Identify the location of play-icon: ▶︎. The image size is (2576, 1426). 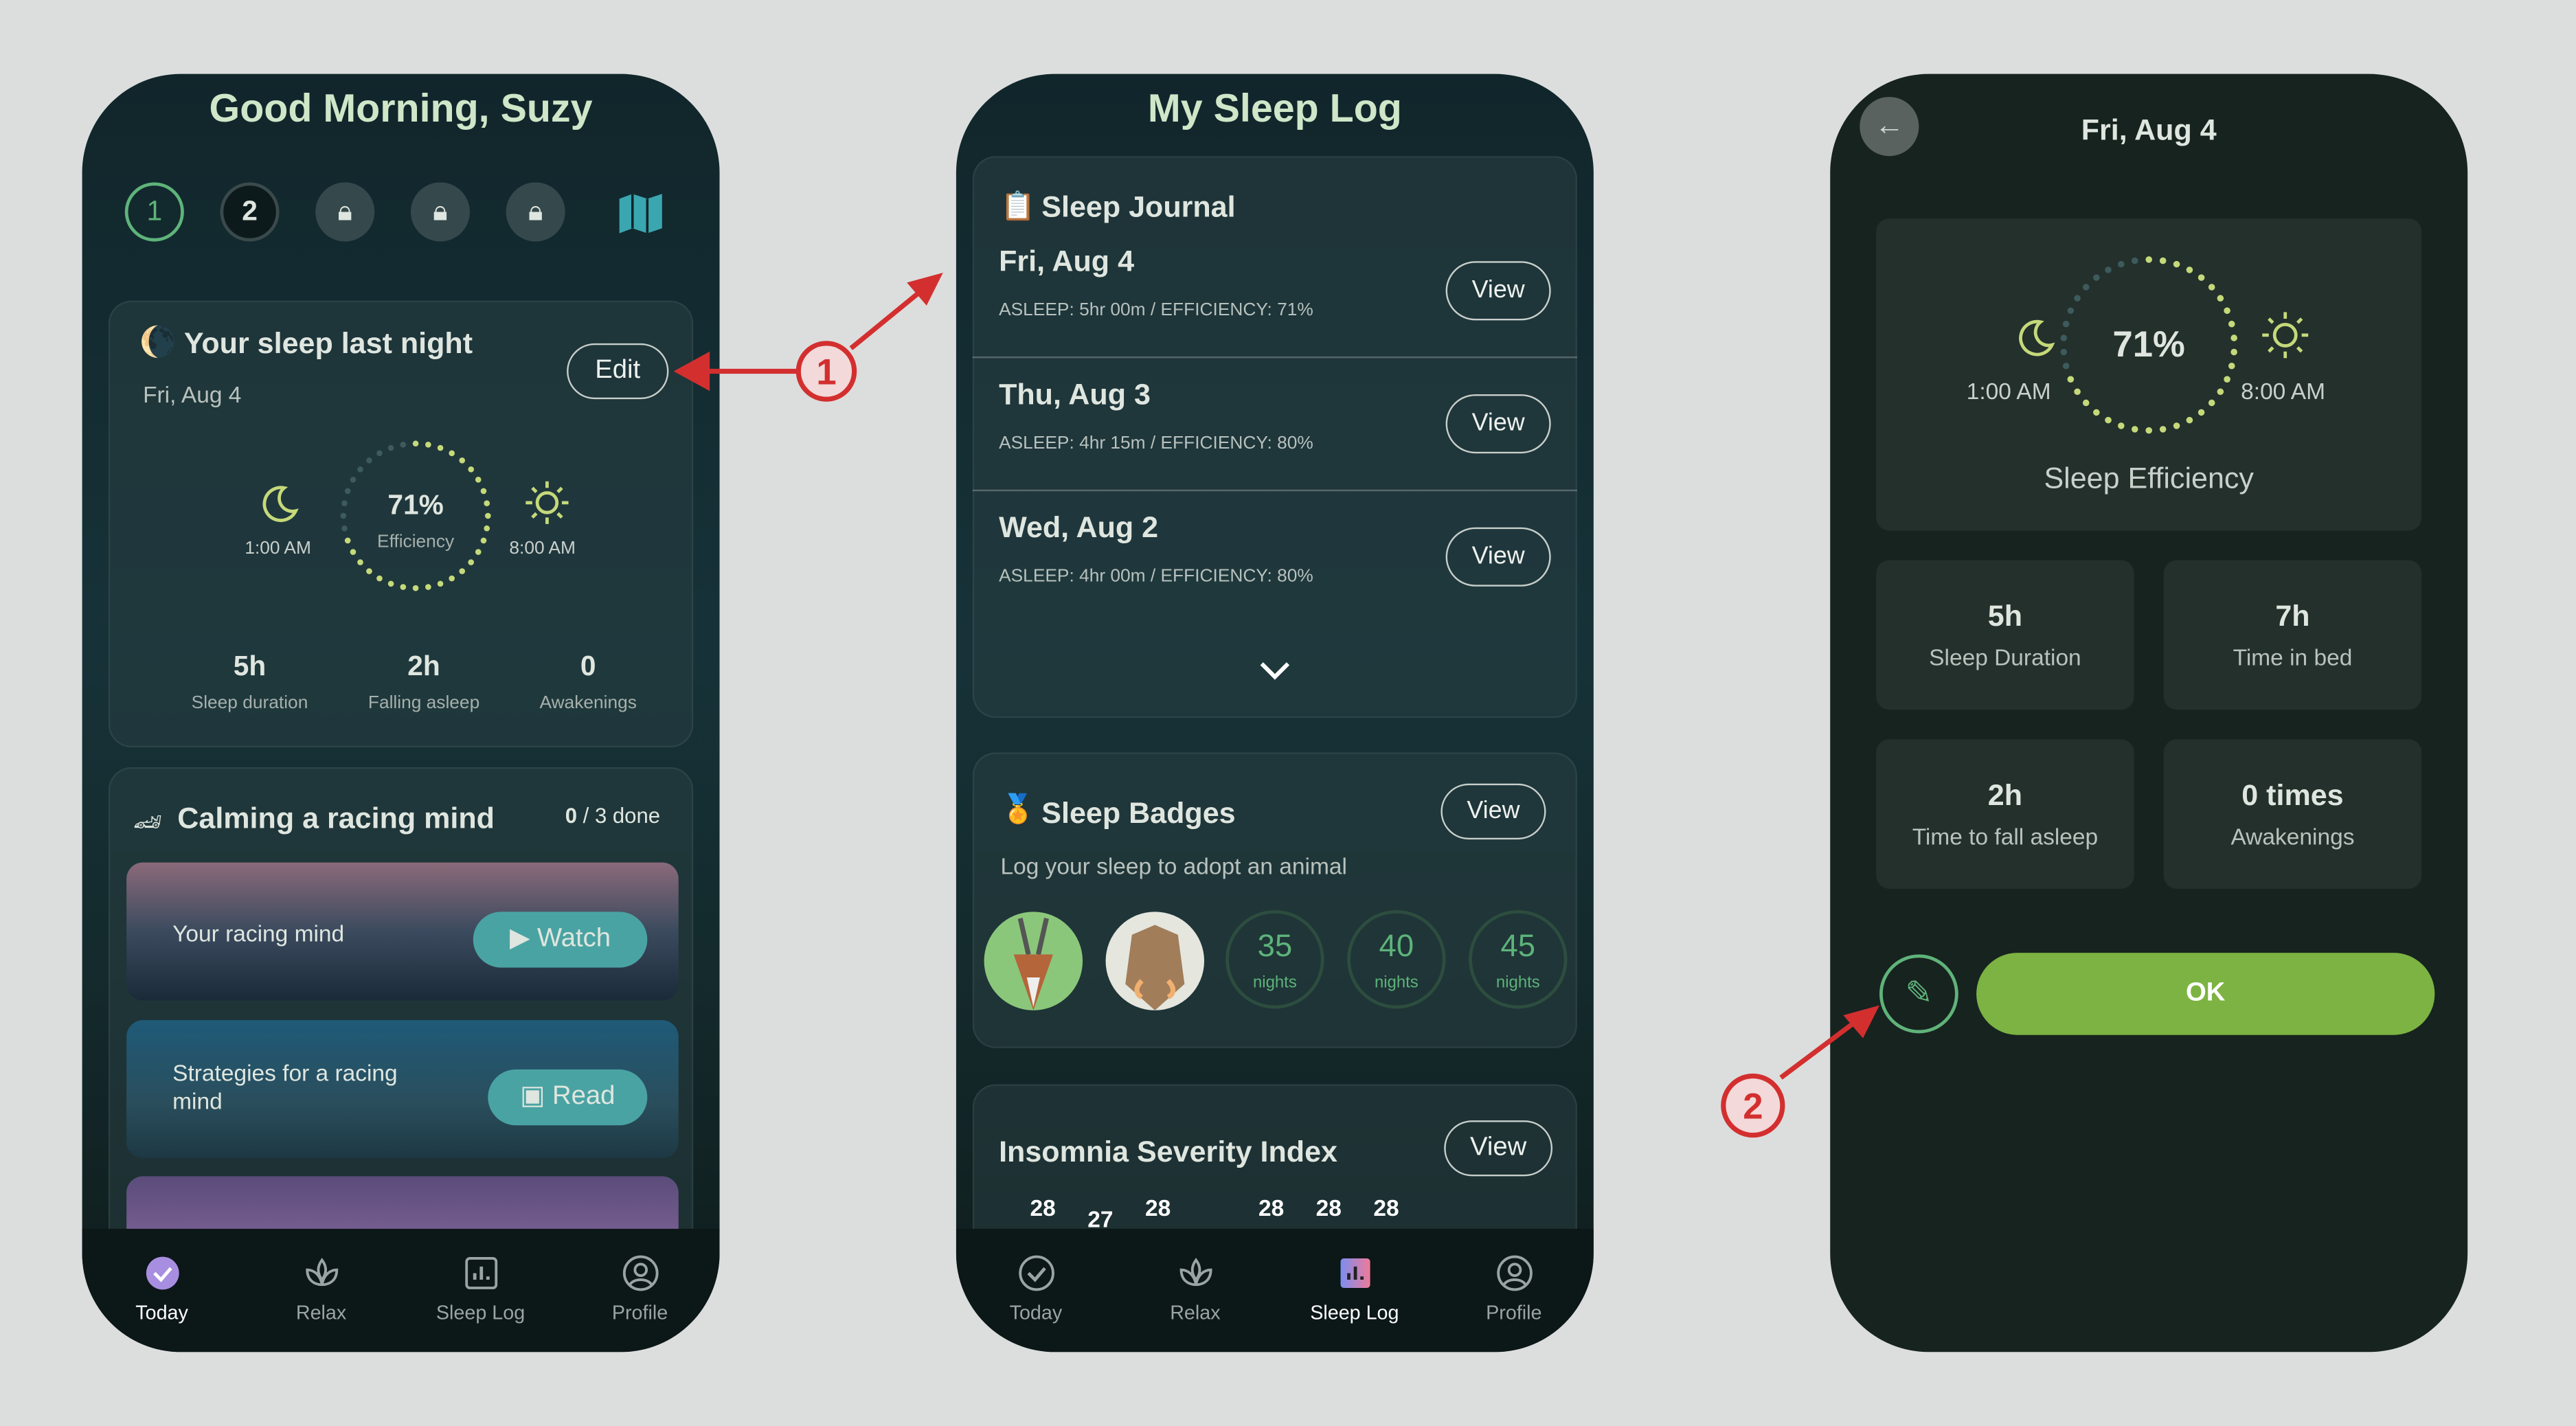
(523, 939).